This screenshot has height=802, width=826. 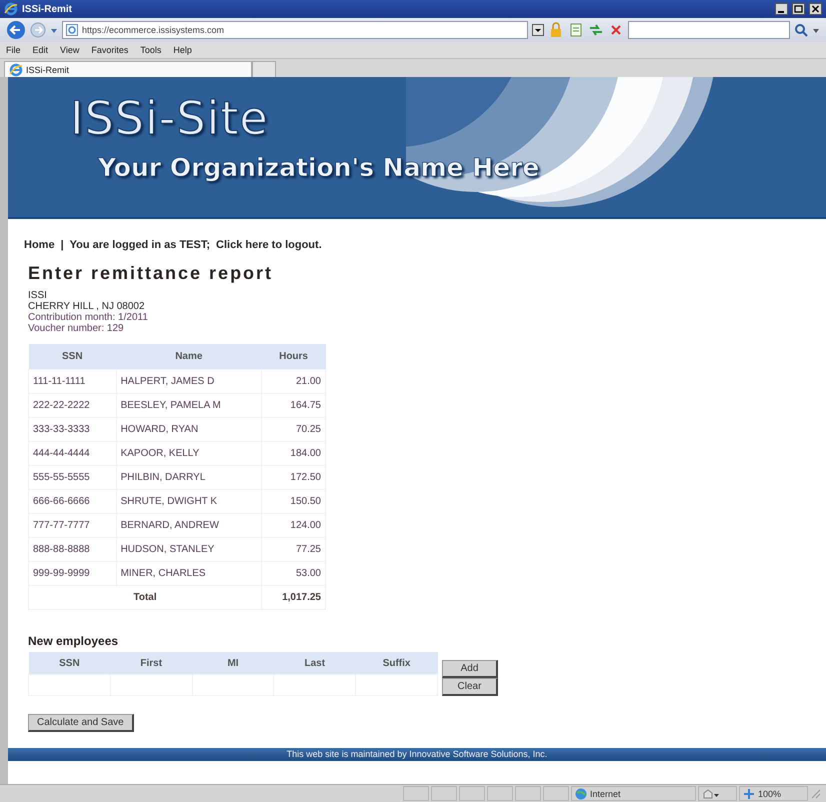 I want to click on column-header: Name, so click(x=189, y=357).